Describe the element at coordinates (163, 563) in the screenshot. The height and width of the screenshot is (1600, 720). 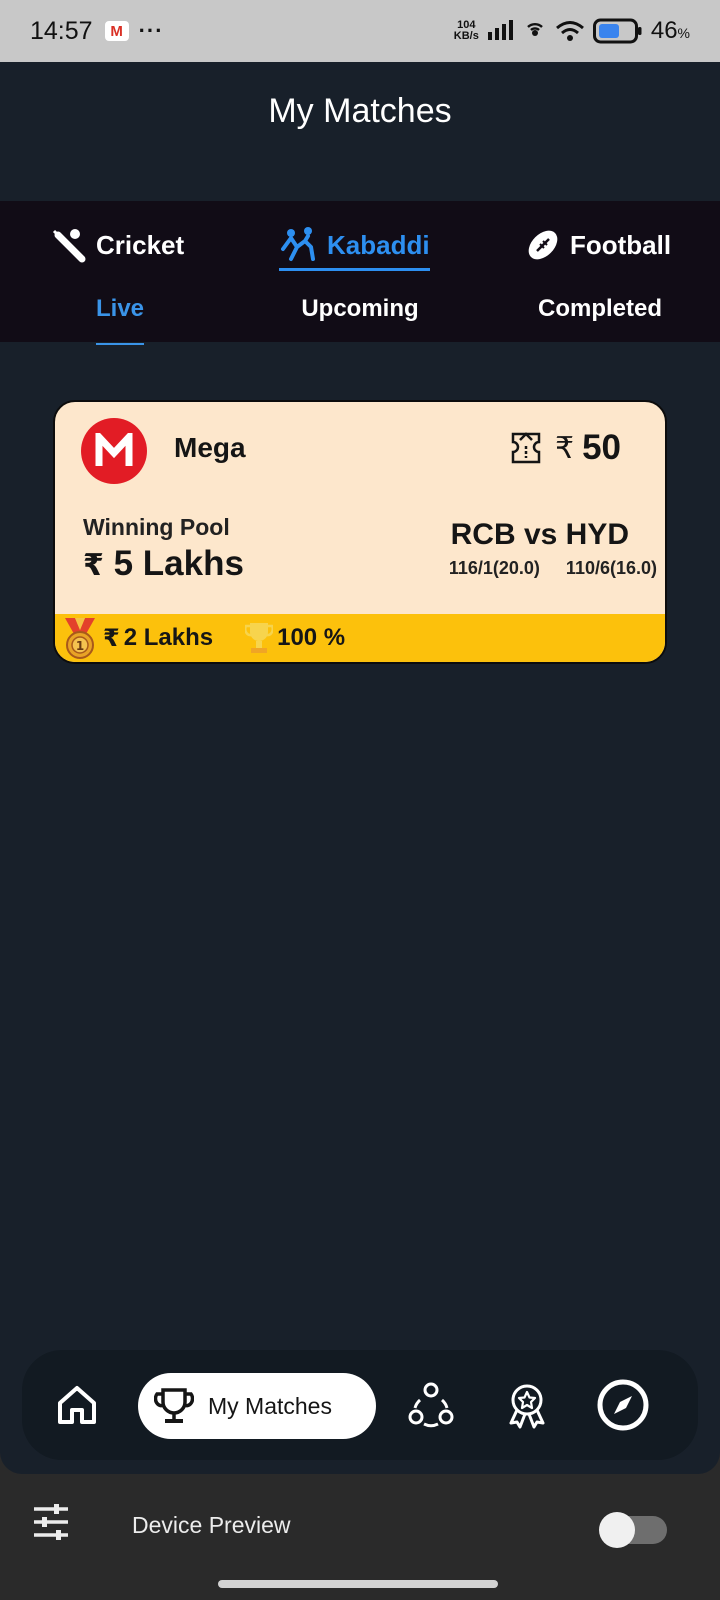
I see `winning-pool-value: ₹ 5 Lakhs` at that location.